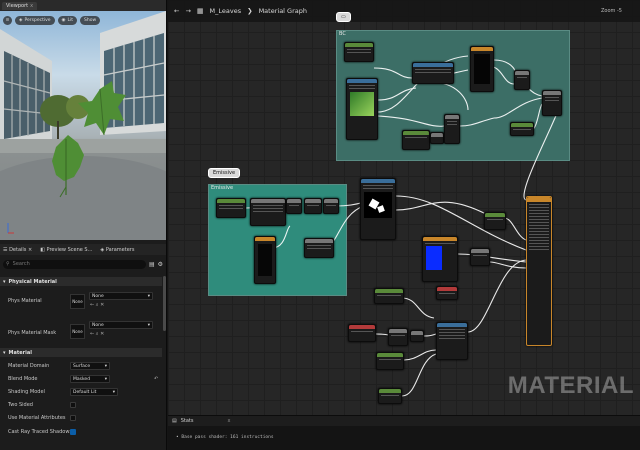 This screenshot has height=450, width=640. I want to click on node-preview-black, so click(265, 260).